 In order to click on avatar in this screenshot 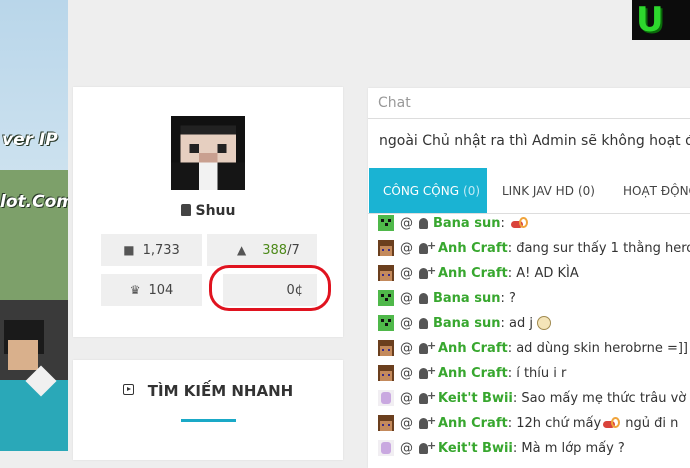, I will do `click(208, 153)`.